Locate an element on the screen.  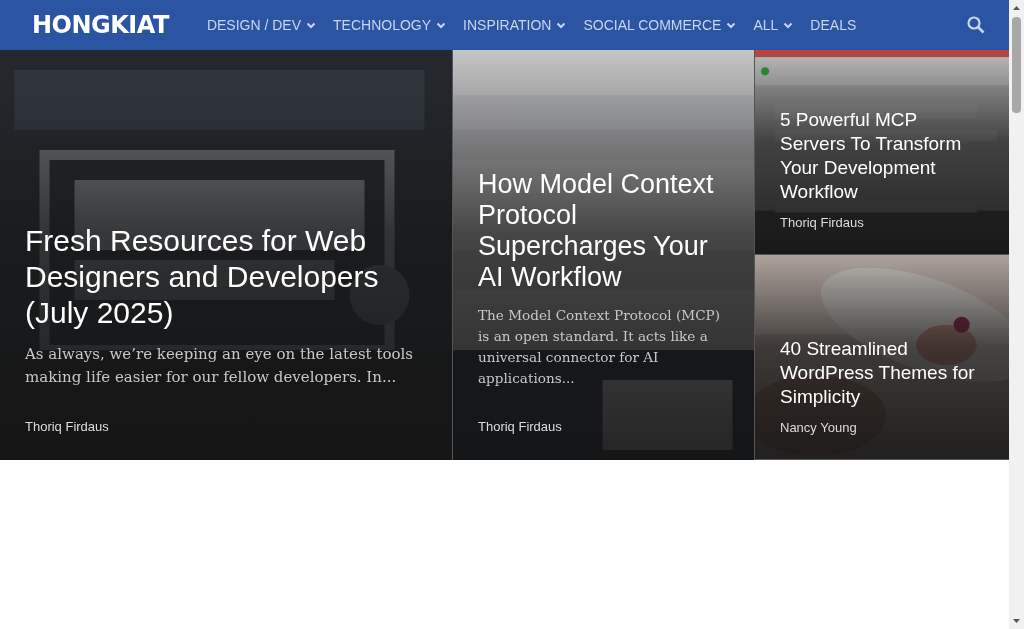
post-card: 5 Powerful MCP Servers To Transform Your Development Workflow Thoriq Firdaus is located at coordinates (882, 152).